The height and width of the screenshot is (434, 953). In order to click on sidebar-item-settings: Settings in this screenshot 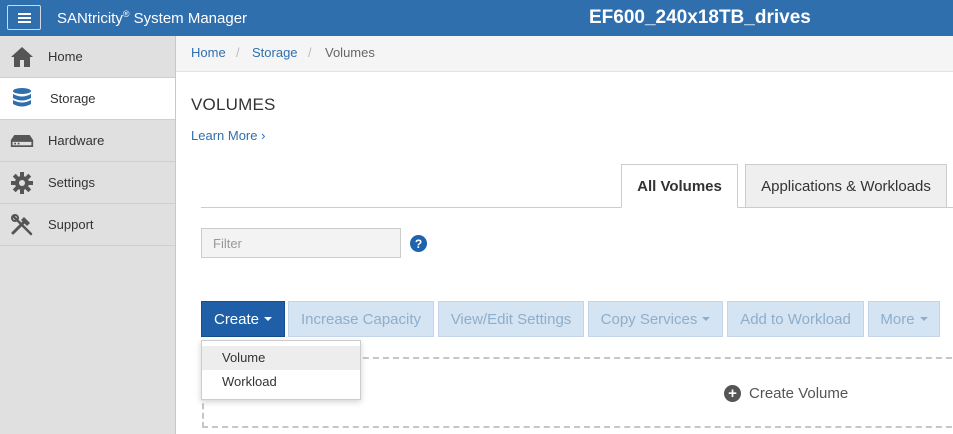, I will do `click(87, 183)`.